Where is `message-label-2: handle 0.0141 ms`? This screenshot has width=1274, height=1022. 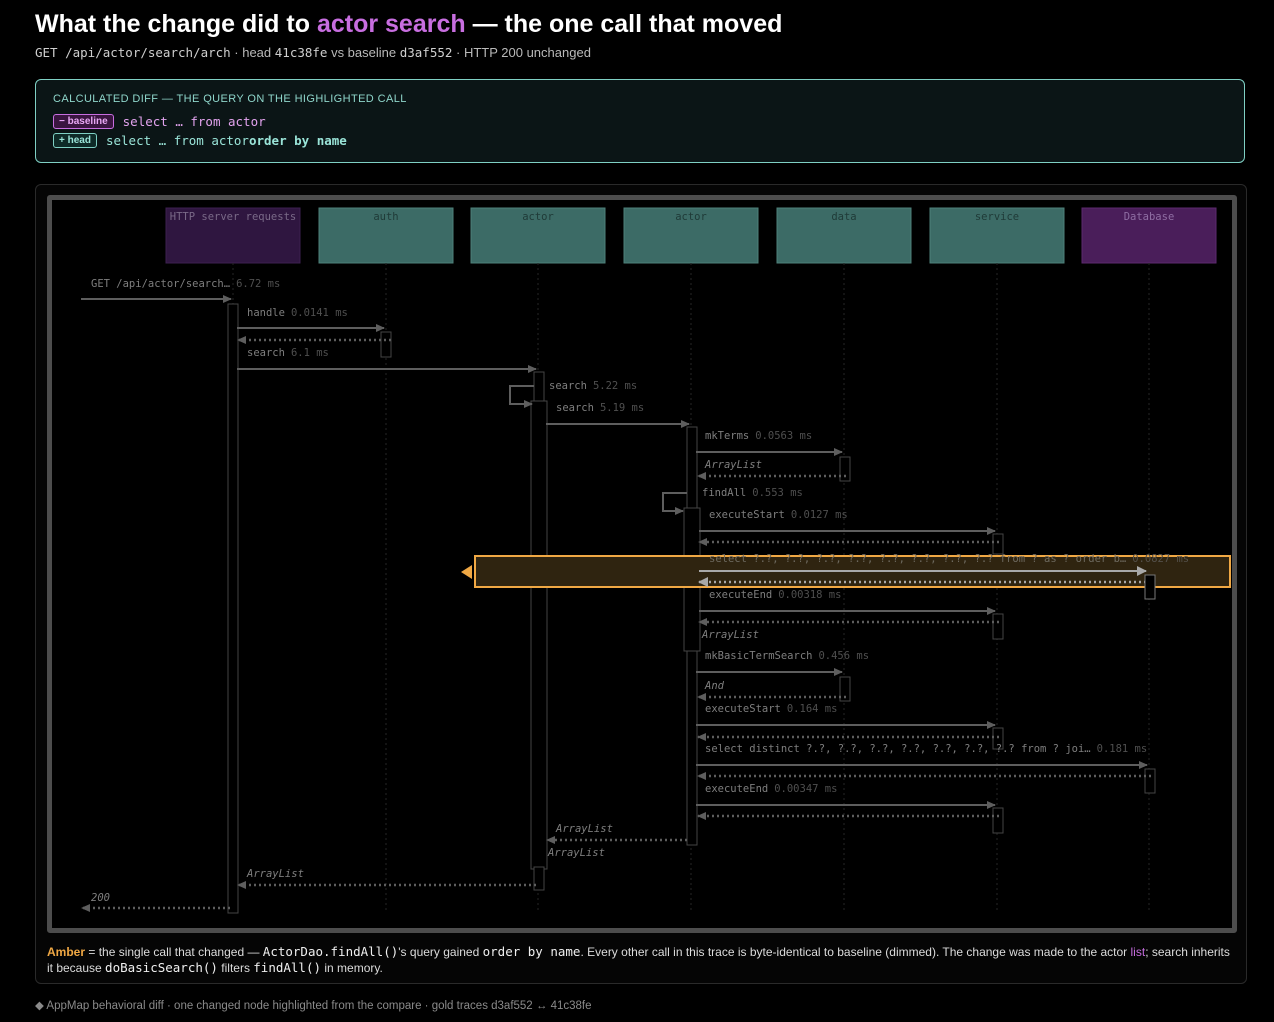 message-label-2: handle 0.0141 ms is located at coordinates (297, 313).